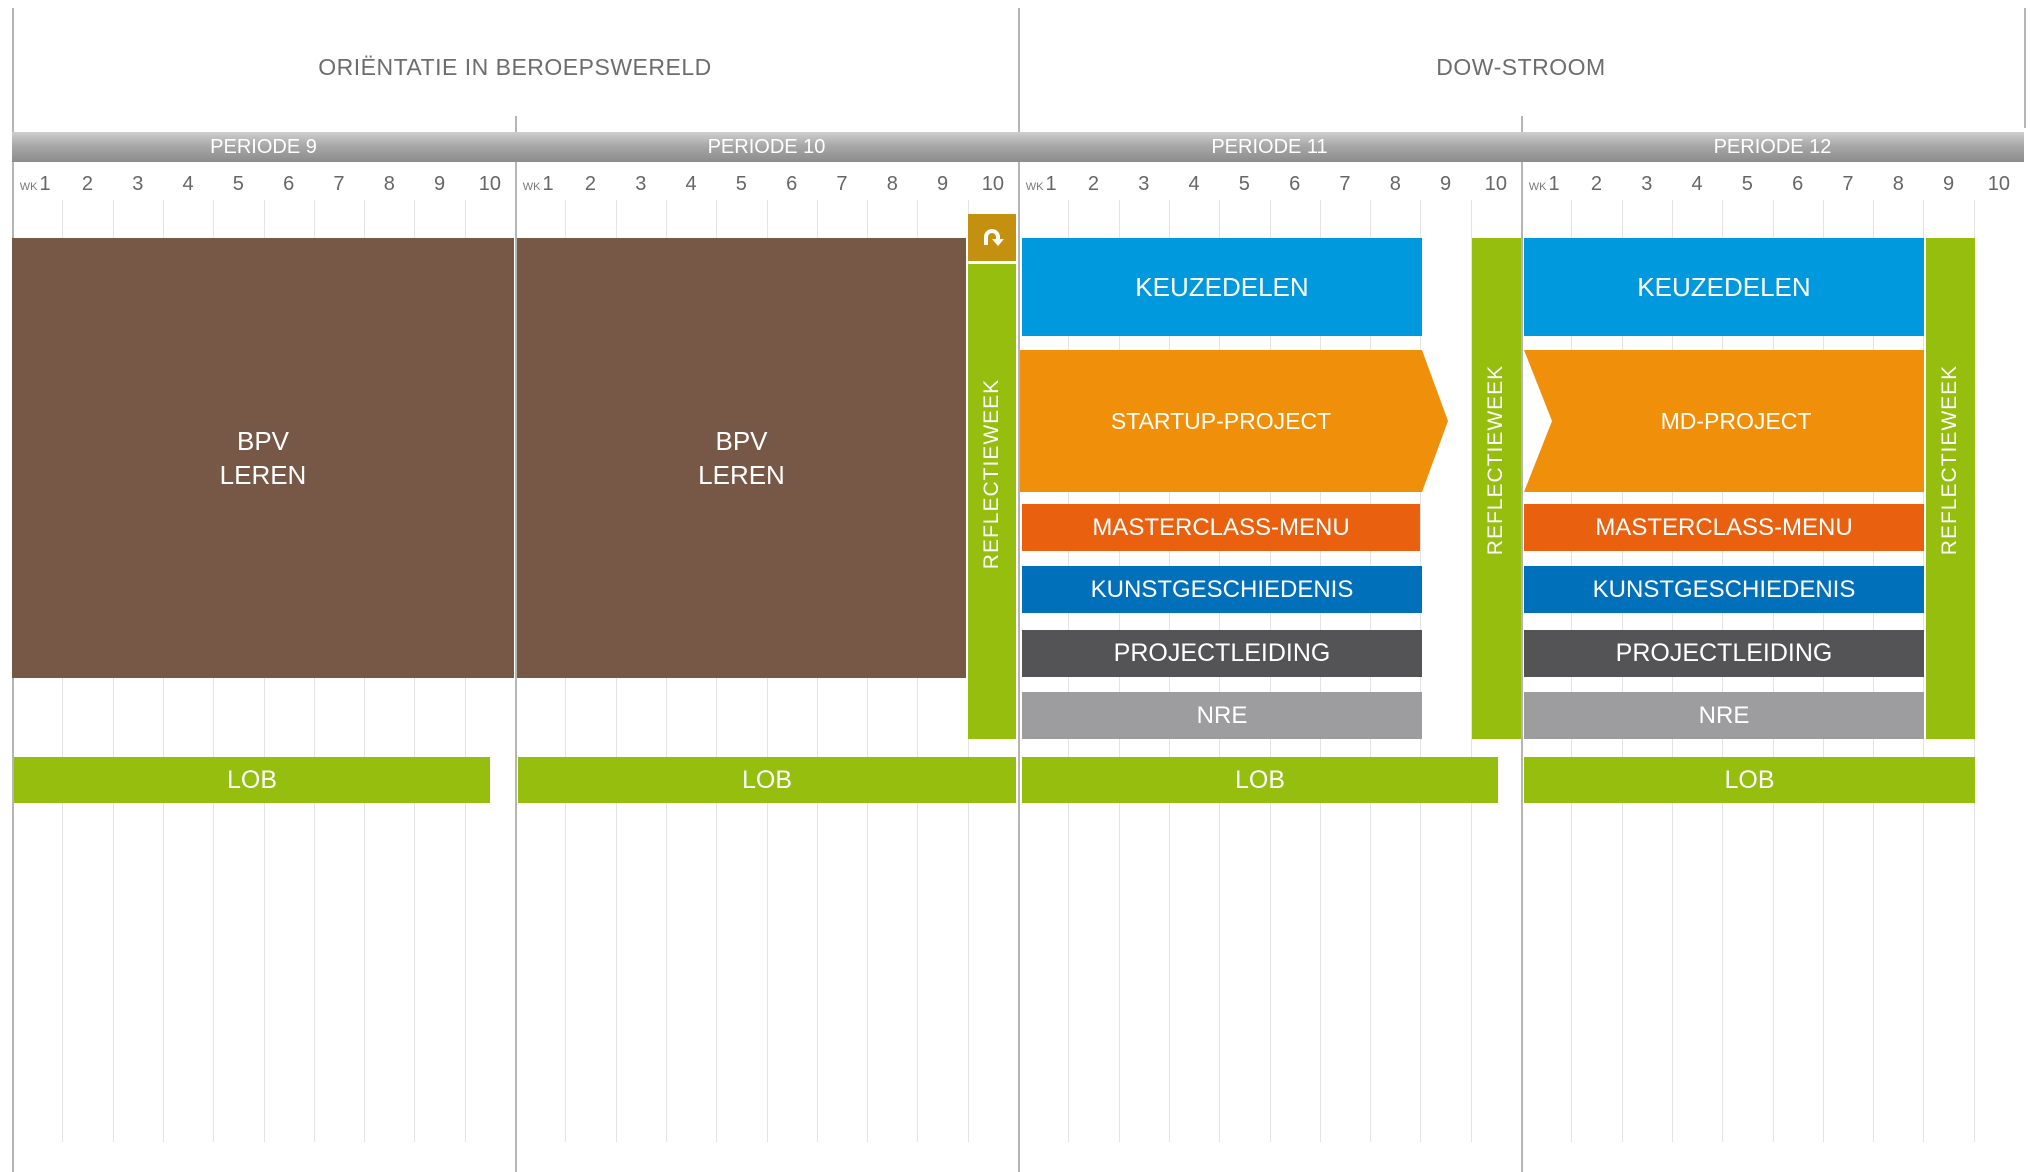 This screenshot has width=2033, height=1172. Describe the element at coordinates (263, 147) in the screenshot. I see `period-9-header: PERIODE 9` at that location.